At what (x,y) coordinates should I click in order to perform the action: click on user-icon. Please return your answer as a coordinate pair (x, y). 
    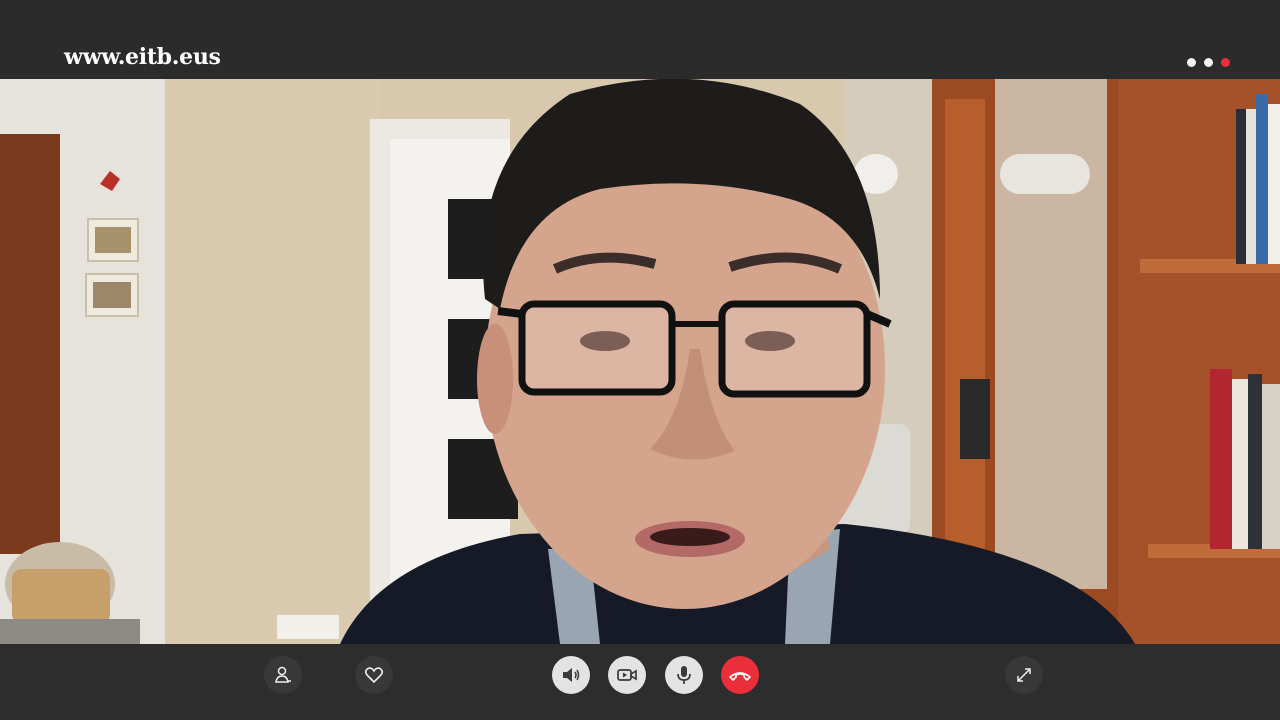
    Looking at the image, I should click on (283, 674).